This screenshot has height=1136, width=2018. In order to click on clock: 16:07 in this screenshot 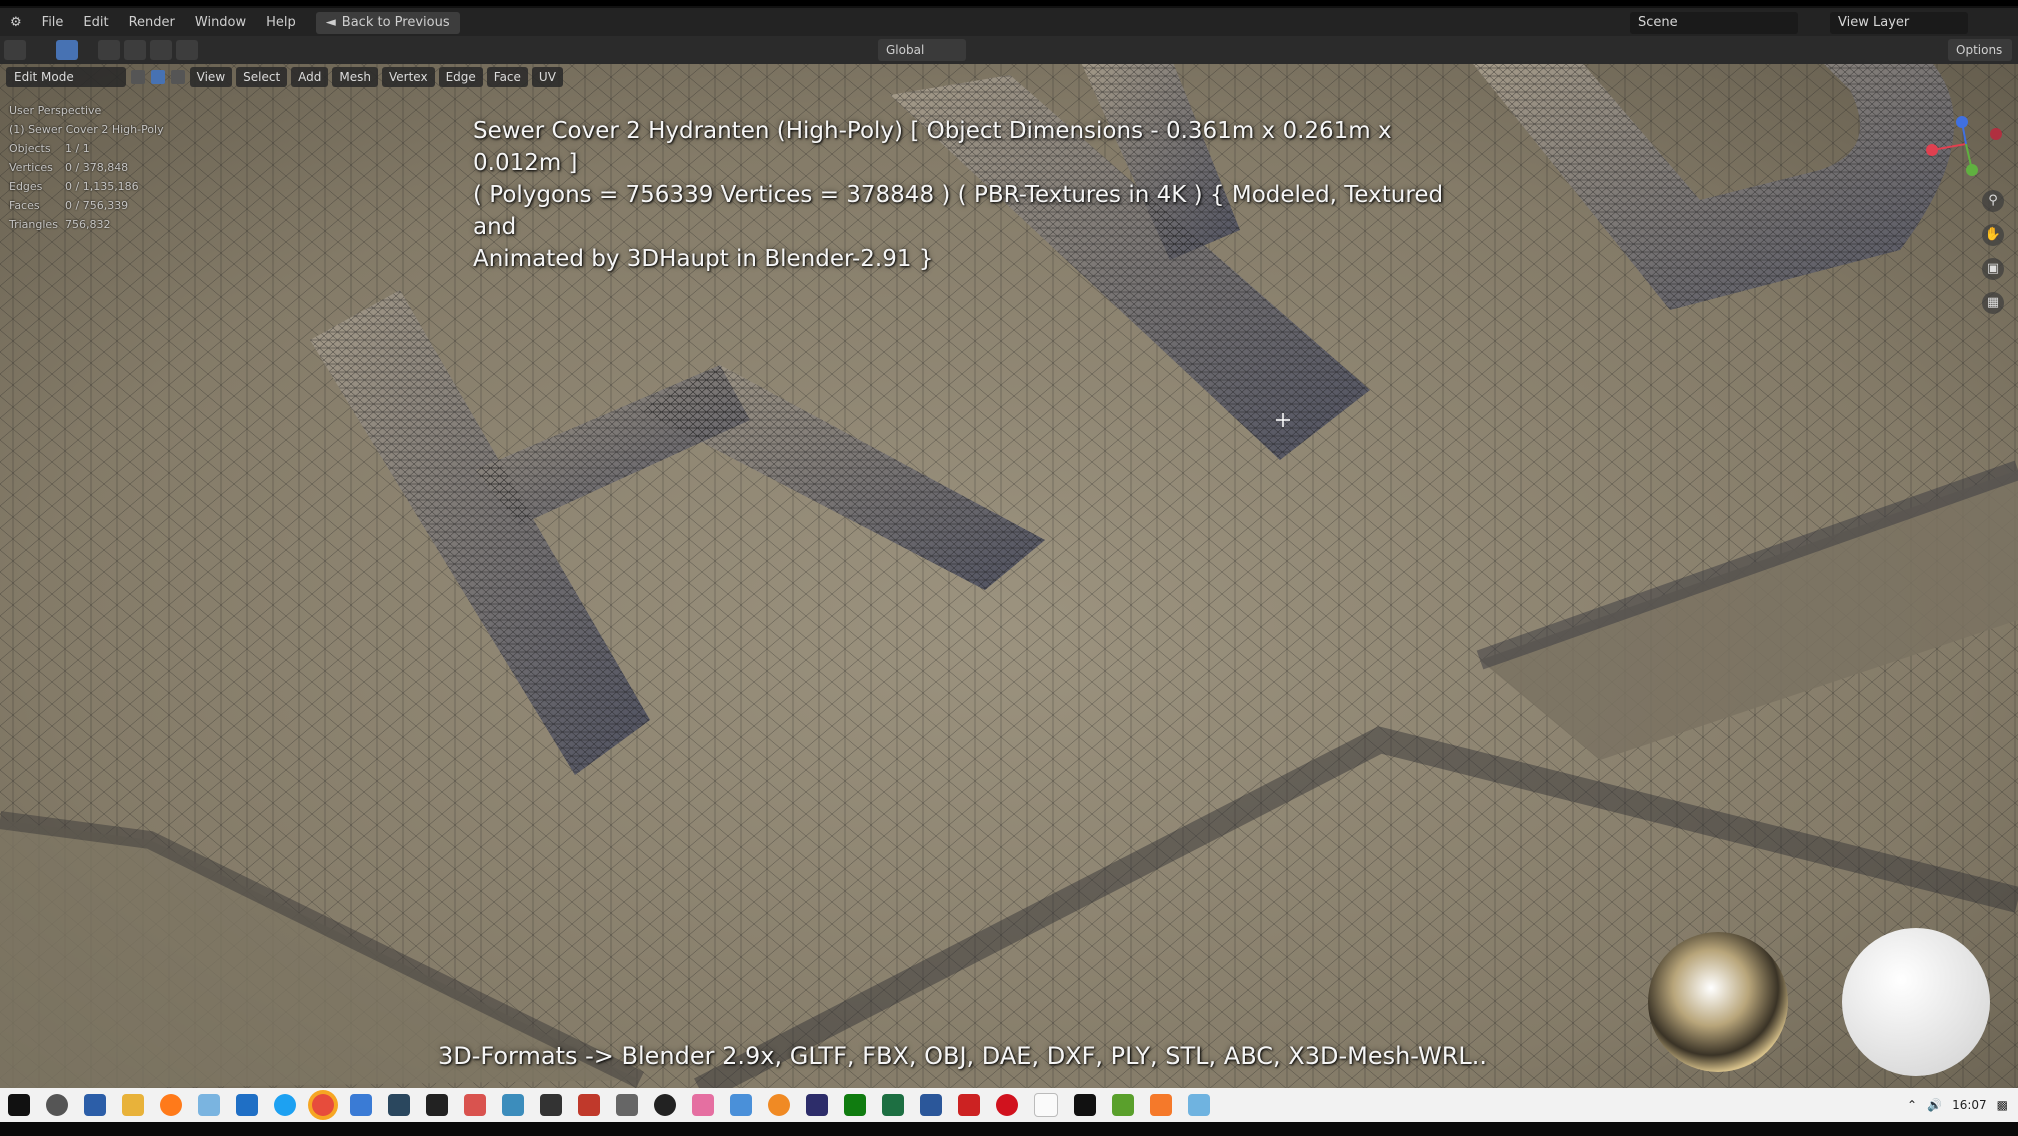, I will do `click(1969, 1105)`.